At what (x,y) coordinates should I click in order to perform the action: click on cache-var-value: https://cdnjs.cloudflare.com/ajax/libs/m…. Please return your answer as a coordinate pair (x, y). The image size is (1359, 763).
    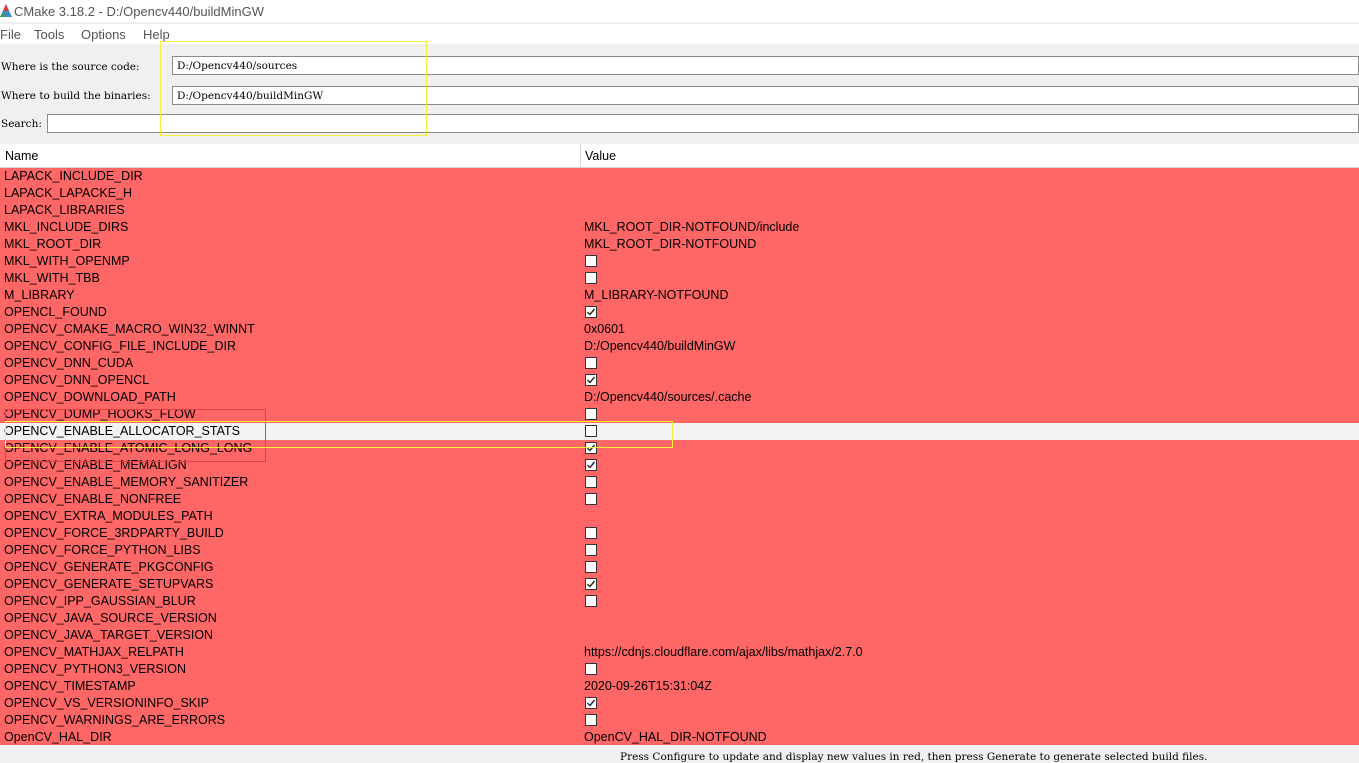
    Looking at the image, I should click on (723, 652).